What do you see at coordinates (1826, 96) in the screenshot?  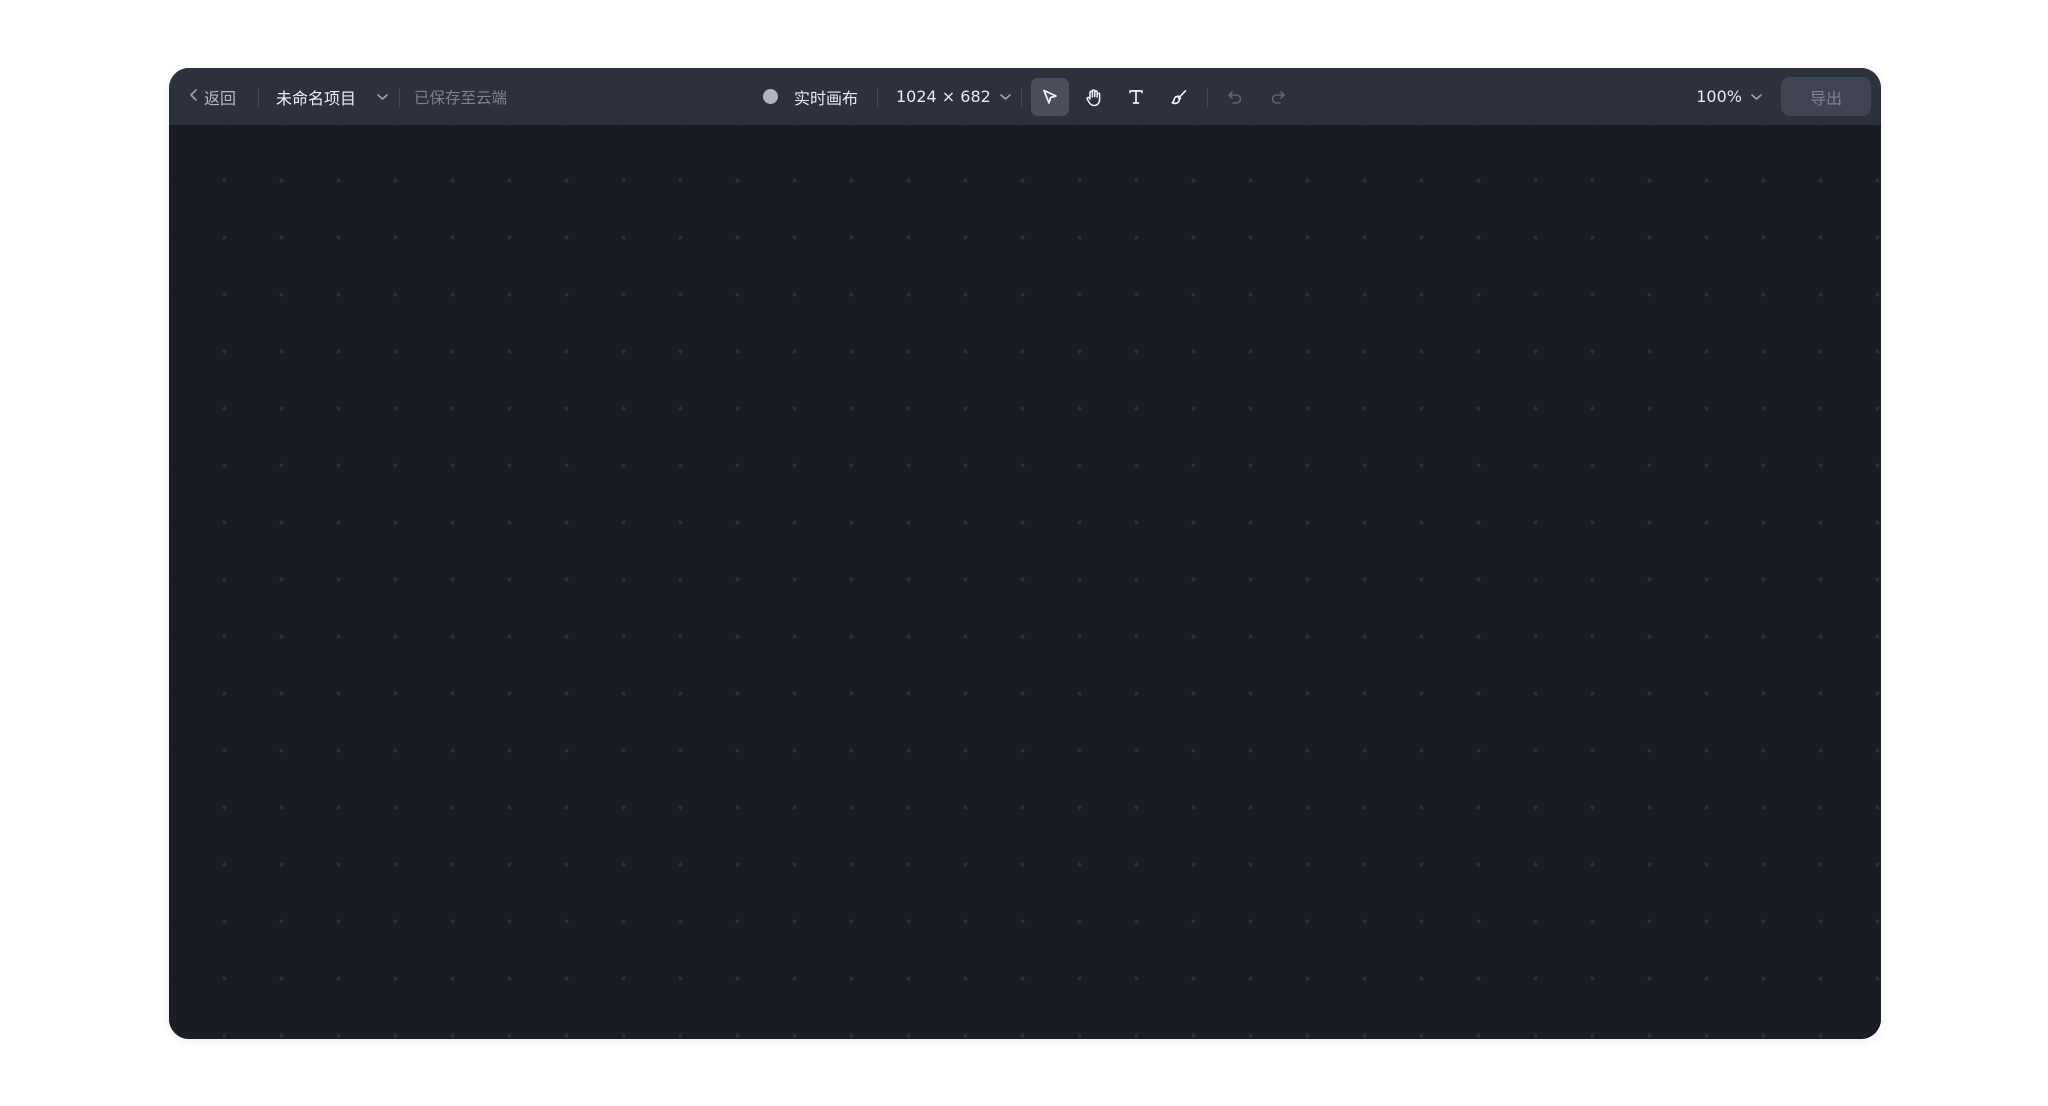 I see `export-button: 导出` at bounding box center [1826, 96].